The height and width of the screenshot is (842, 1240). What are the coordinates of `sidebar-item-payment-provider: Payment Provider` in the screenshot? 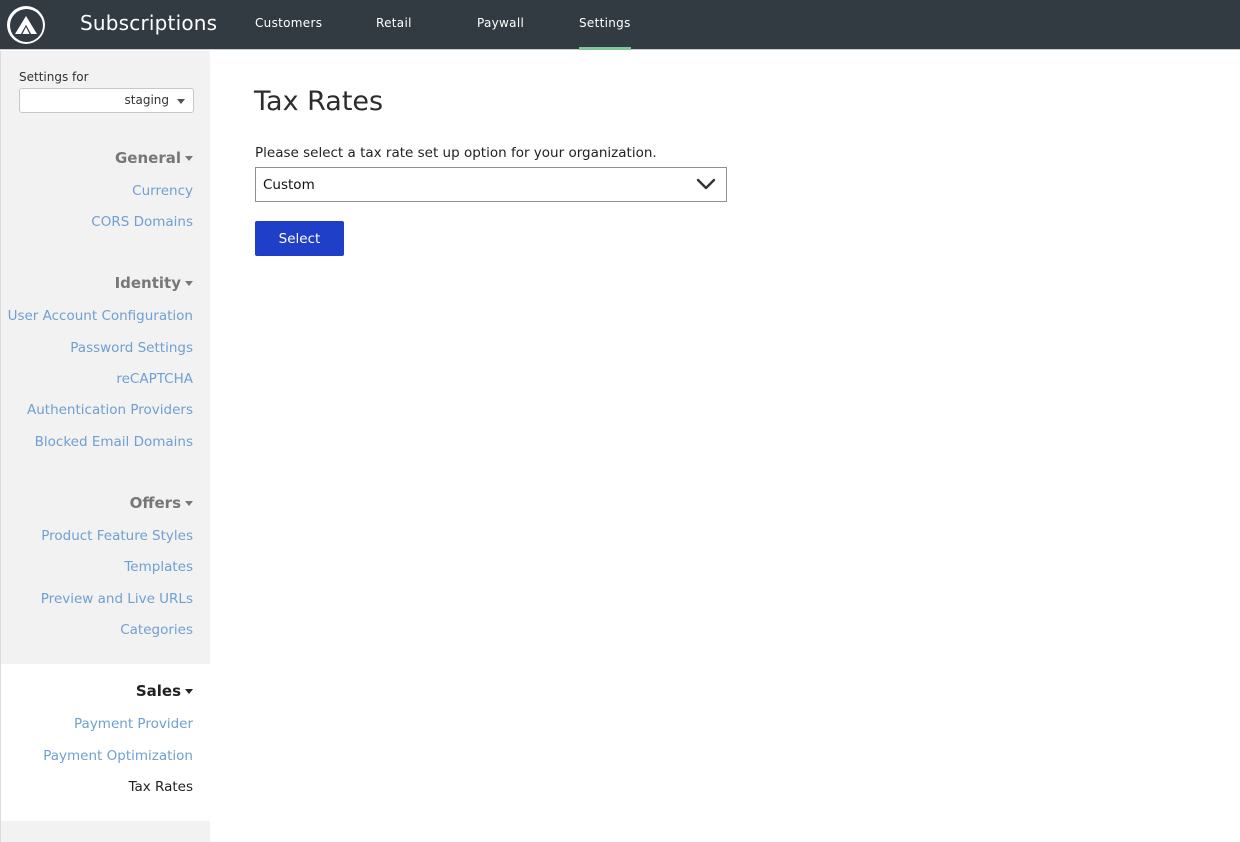 It's located at (133, 724).